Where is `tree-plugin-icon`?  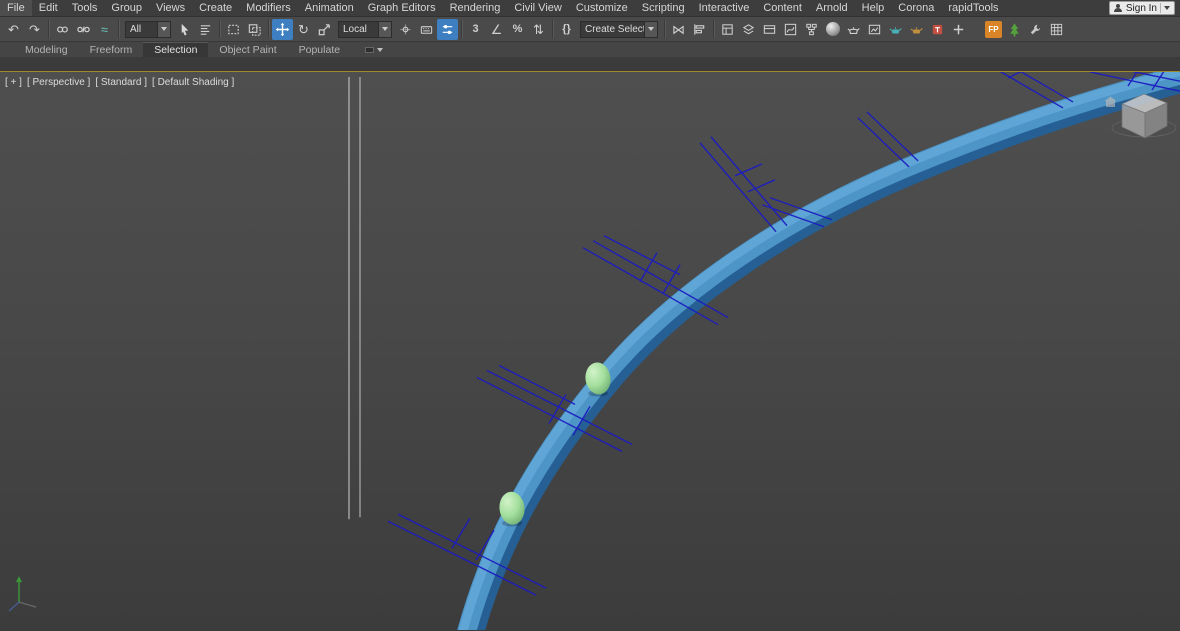 tree-plugin-icon is located at coordinates (1014, 29).